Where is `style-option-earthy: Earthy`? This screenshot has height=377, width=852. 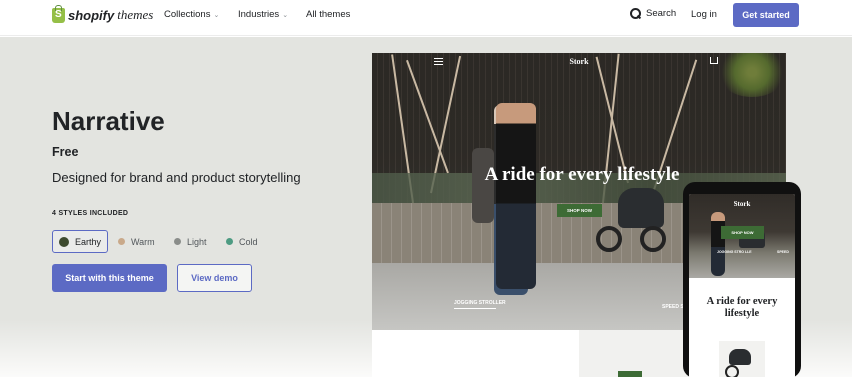 style-option-earthy: Earthy is located at coordinates (80, 241).